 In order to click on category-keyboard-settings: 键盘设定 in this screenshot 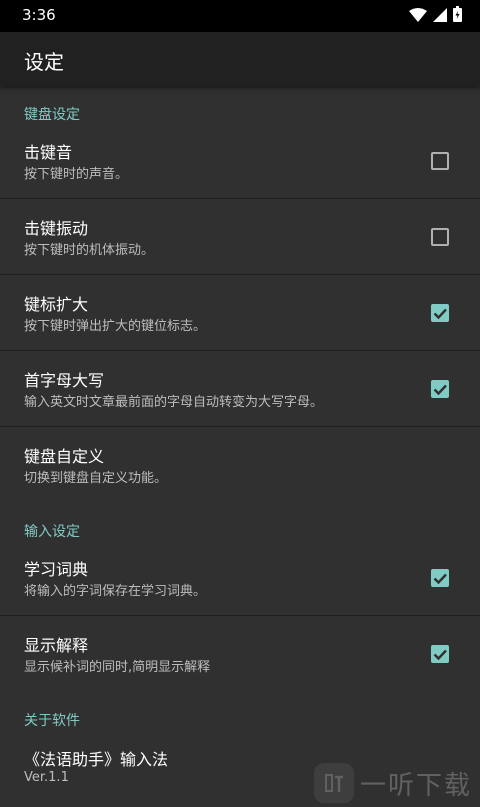, I will do `click(52, 115)`.